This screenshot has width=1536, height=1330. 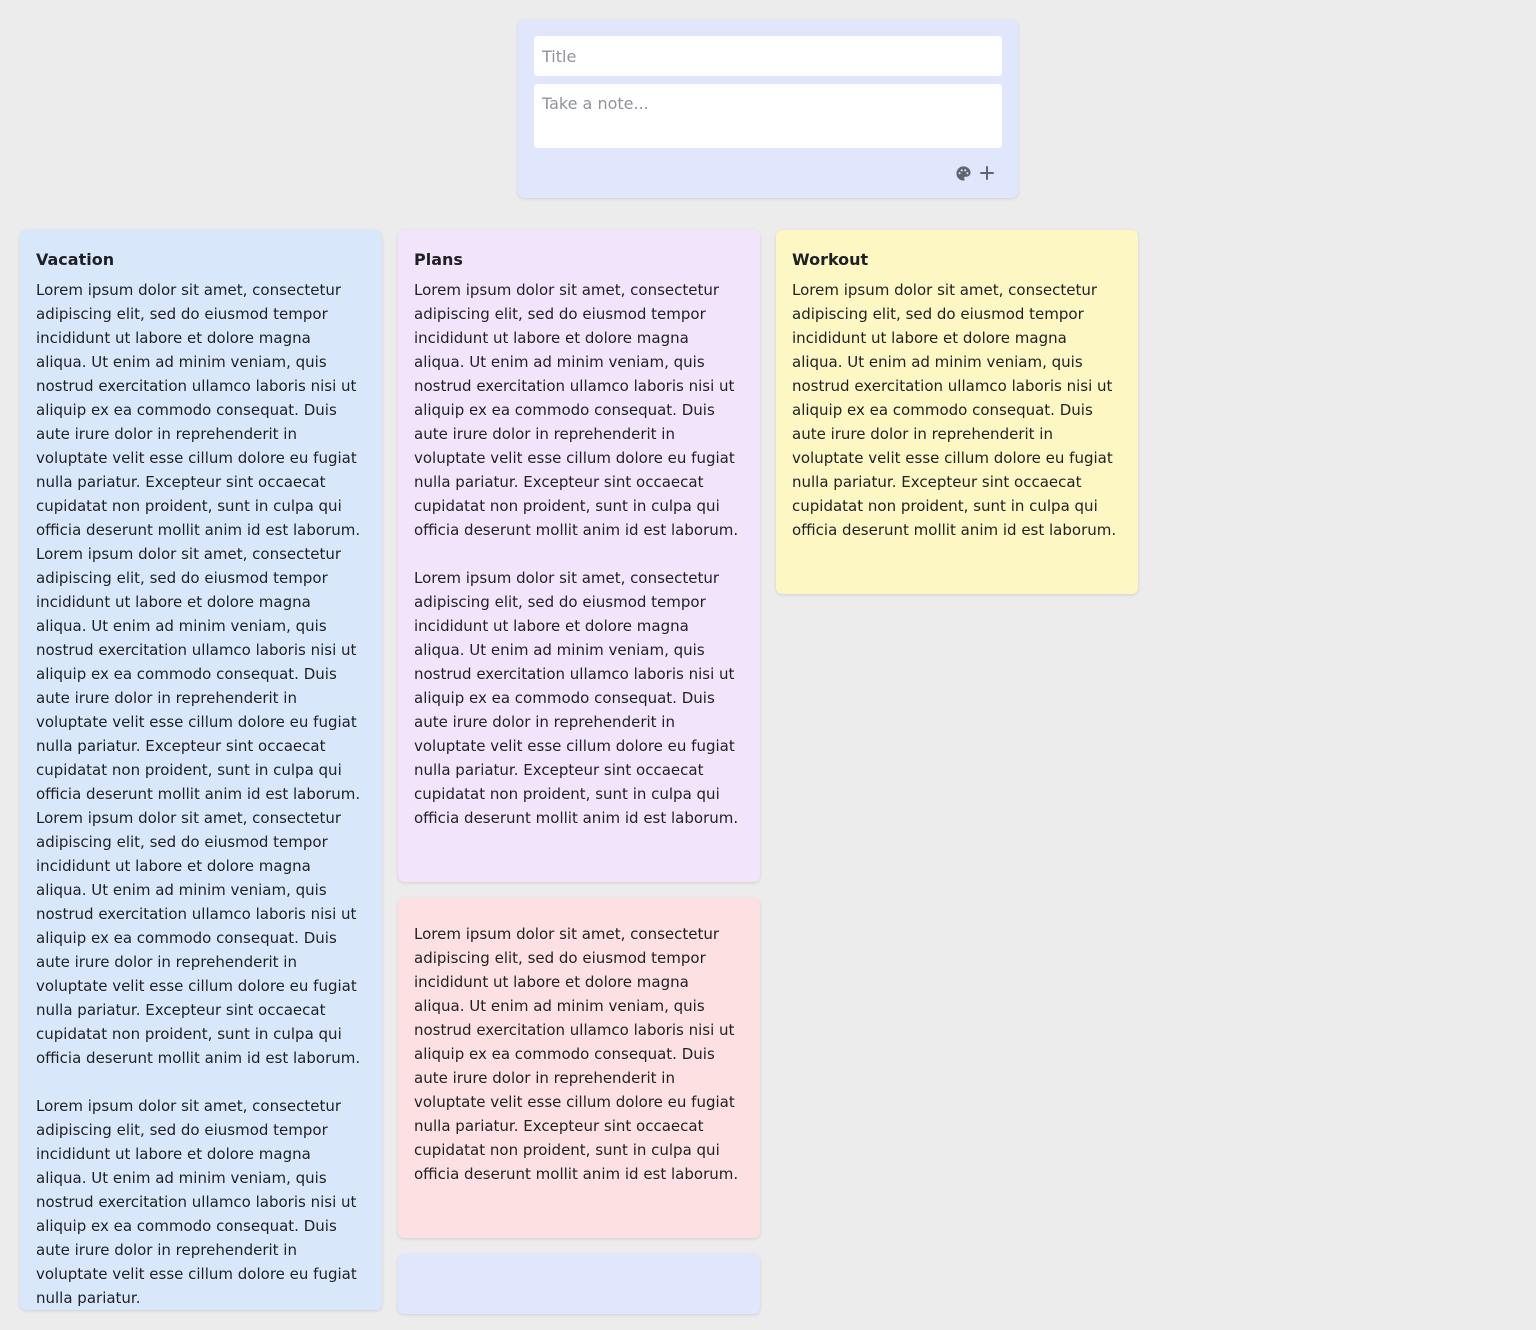 What do you see at coordinates (438, 259) in the screenshot?
I see `note-title: Plans` at bounding box center [438, 259].